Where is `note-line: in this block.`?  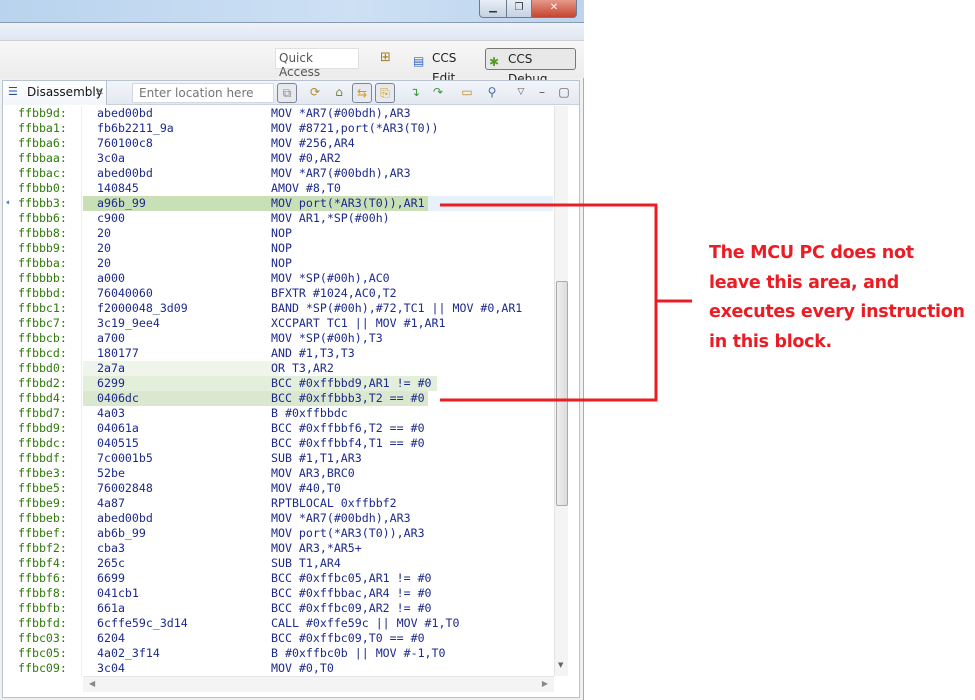
note-line: in this block. is located at coordinates (770, 341).